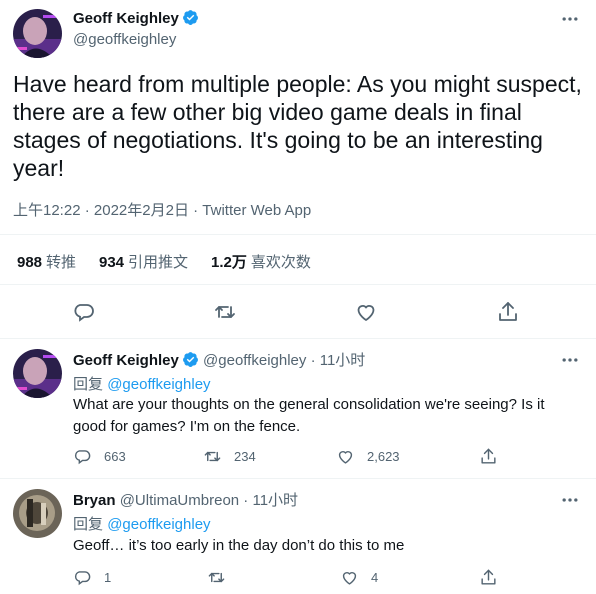  Describe the element at coordinates (256, 210) in the screenshot. I see `tweet-source: Twitter Web App` at that location.